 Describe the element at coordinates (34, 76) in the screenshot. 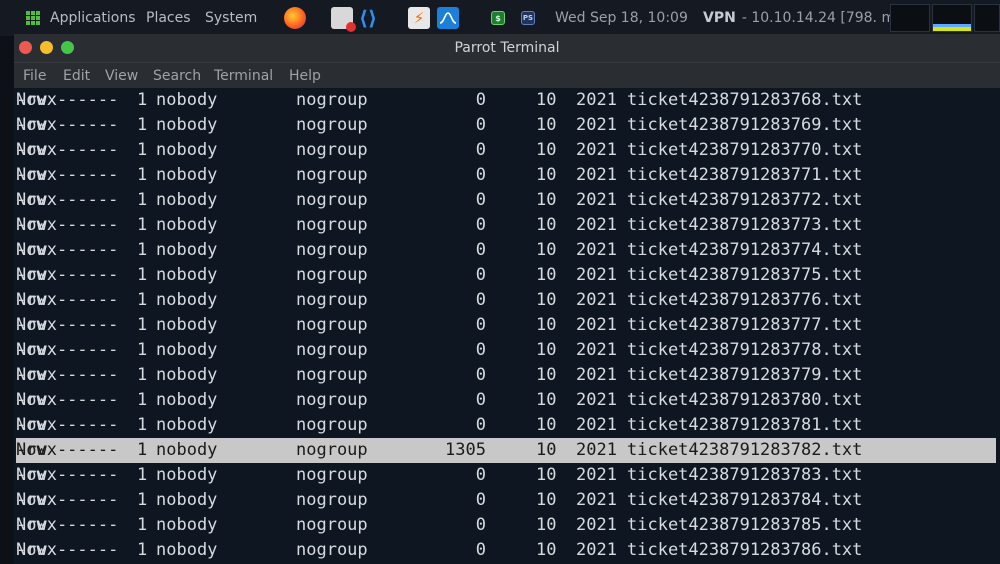

I see `menu-file: File` at that location.